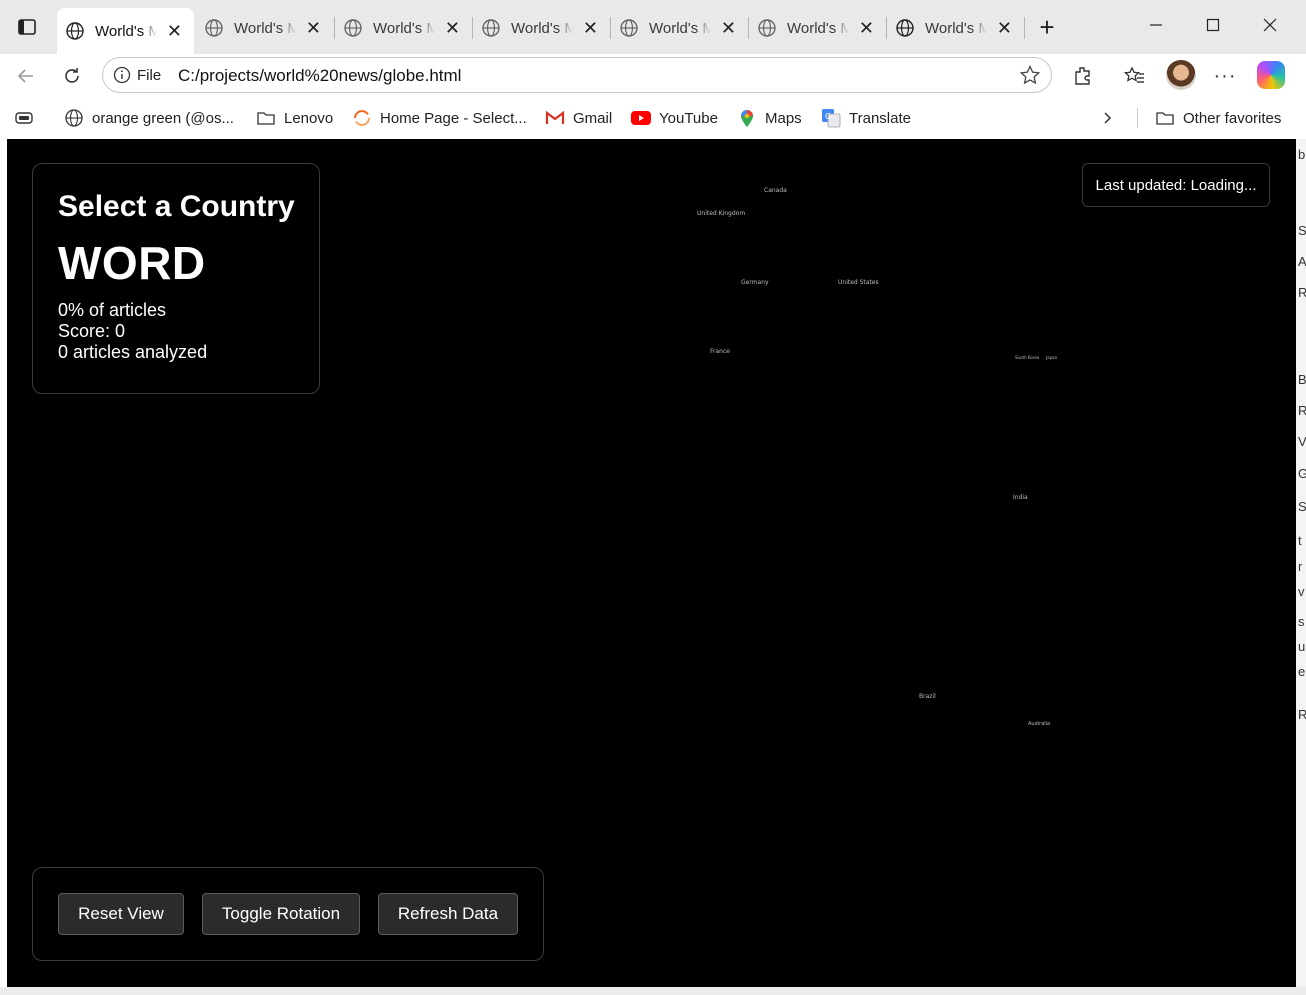 The height and width of the screenshot is (995, 1306). I want to click on bookmark-folder: Lenovo, so click(294, 118).